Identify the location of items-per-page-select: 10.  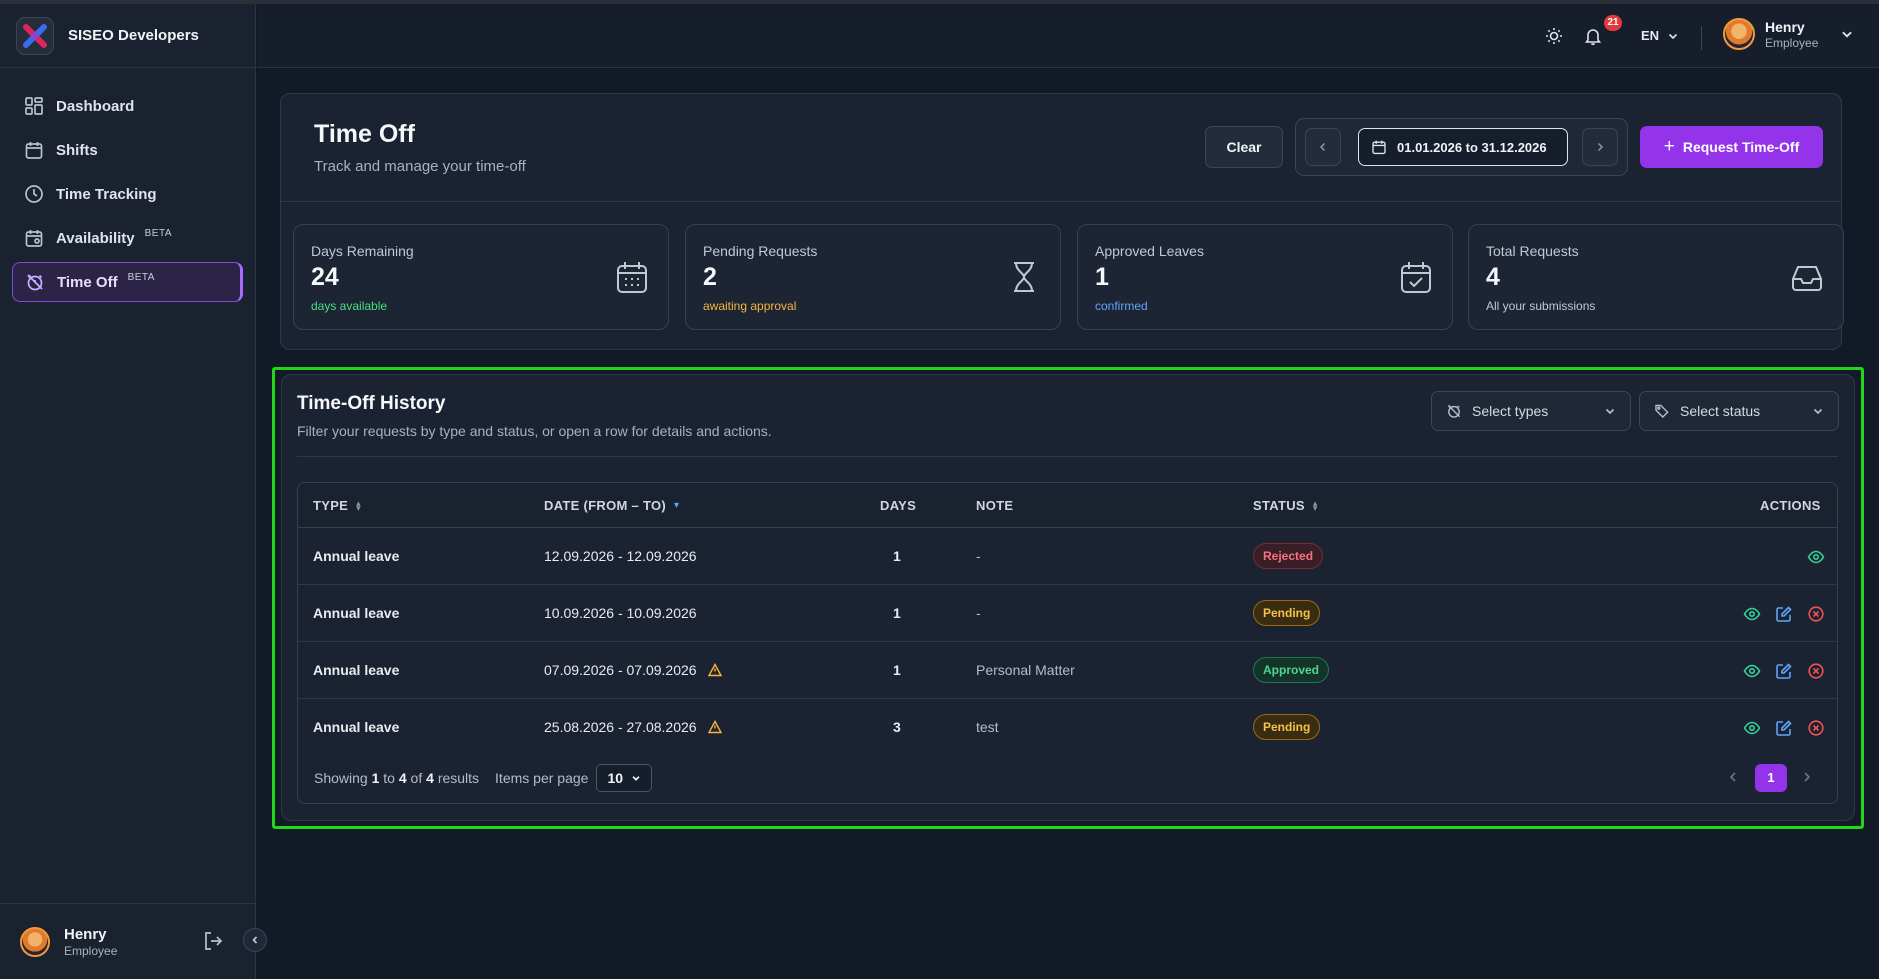
(624, 778).